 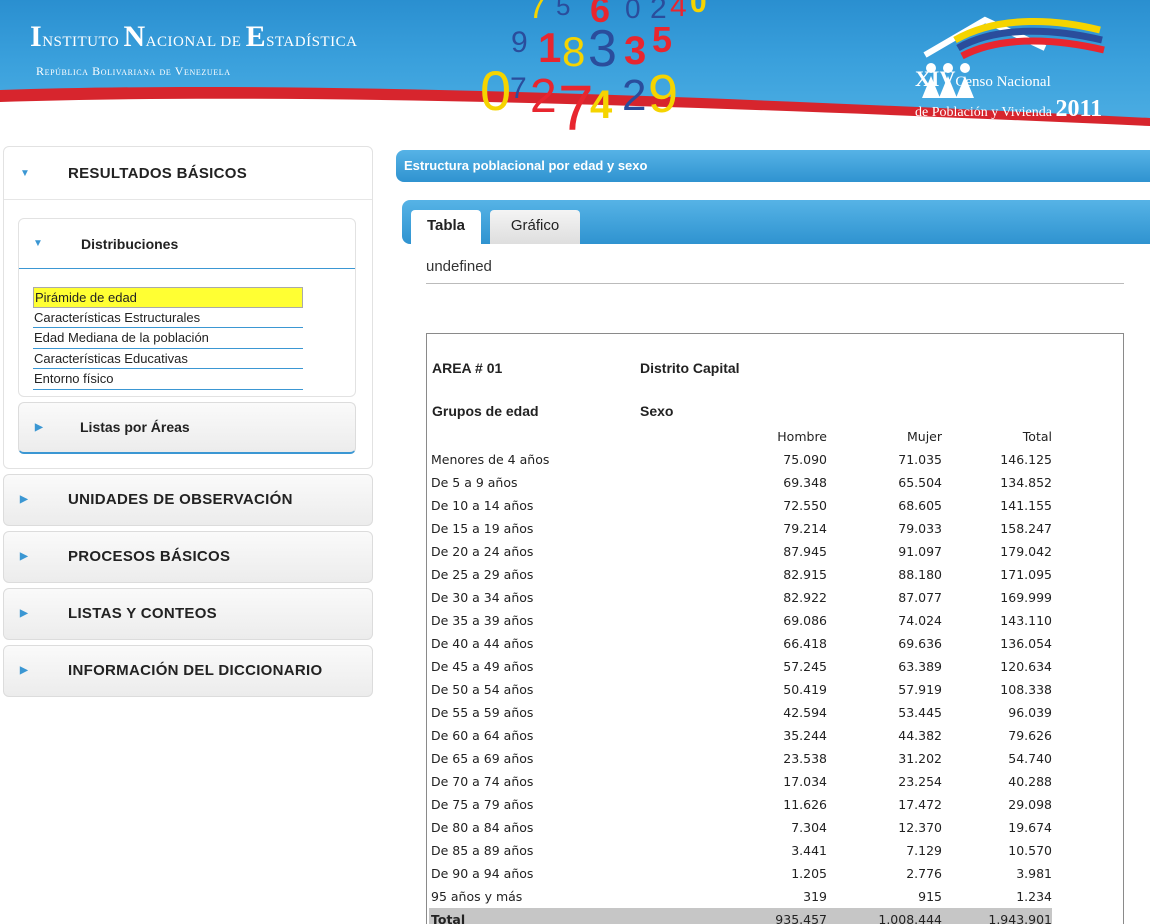 I want to click on accordion-label: LISTAS Y CONTEOS, so click(x=142, y=613).